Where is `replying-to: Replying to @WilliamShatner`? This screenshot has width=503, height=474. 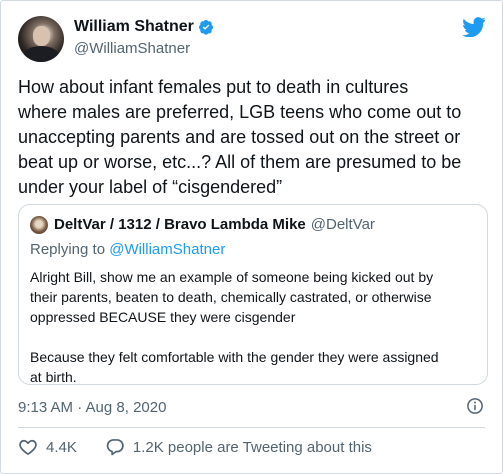 replying-to: Replying to @WilliamShatner is located at coordinates (127, 249).